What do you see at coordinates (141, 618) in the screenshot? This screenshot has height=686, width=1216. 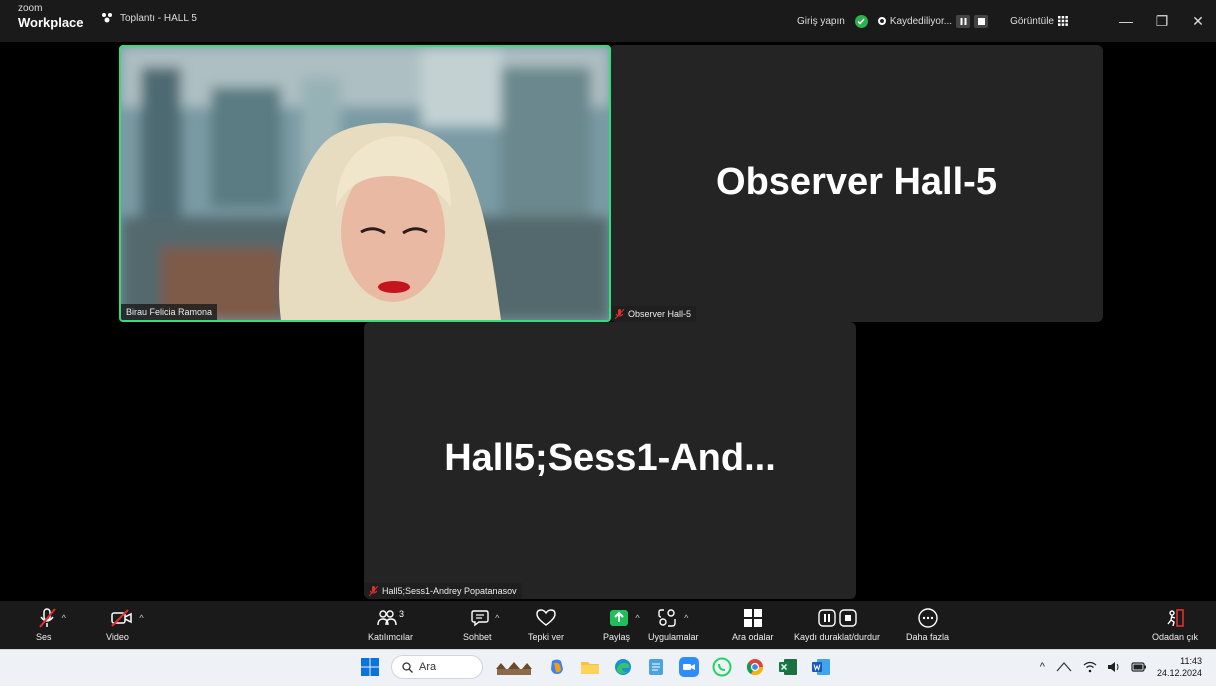 I see `video-options-chevron-icon: ^` at bounding box center [141, 618].